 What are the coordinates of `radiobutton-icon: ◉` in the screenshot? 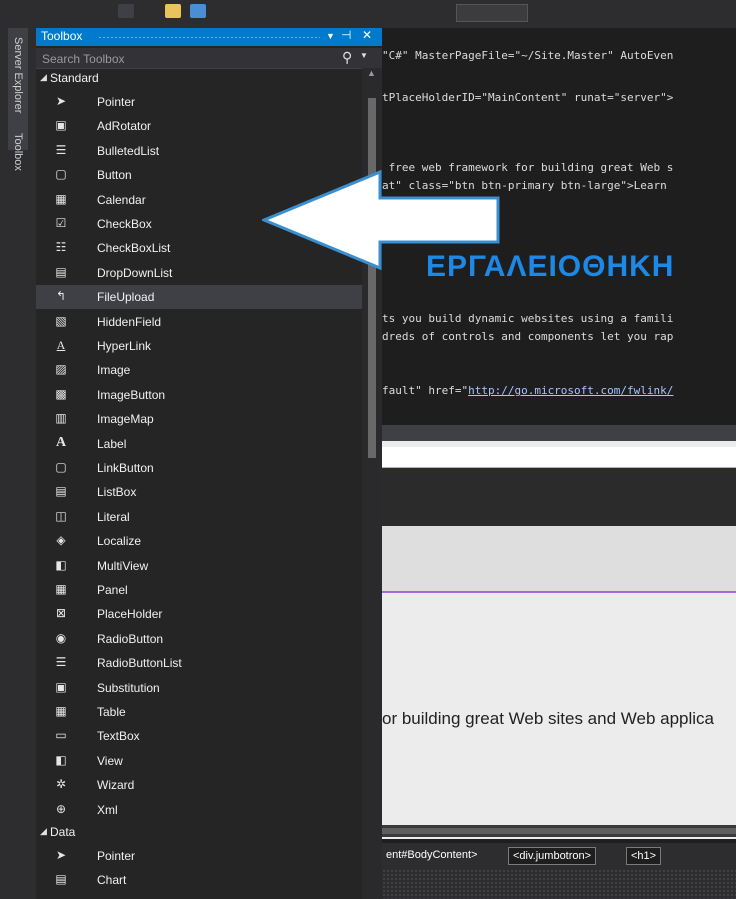 It's located at (61, 637).